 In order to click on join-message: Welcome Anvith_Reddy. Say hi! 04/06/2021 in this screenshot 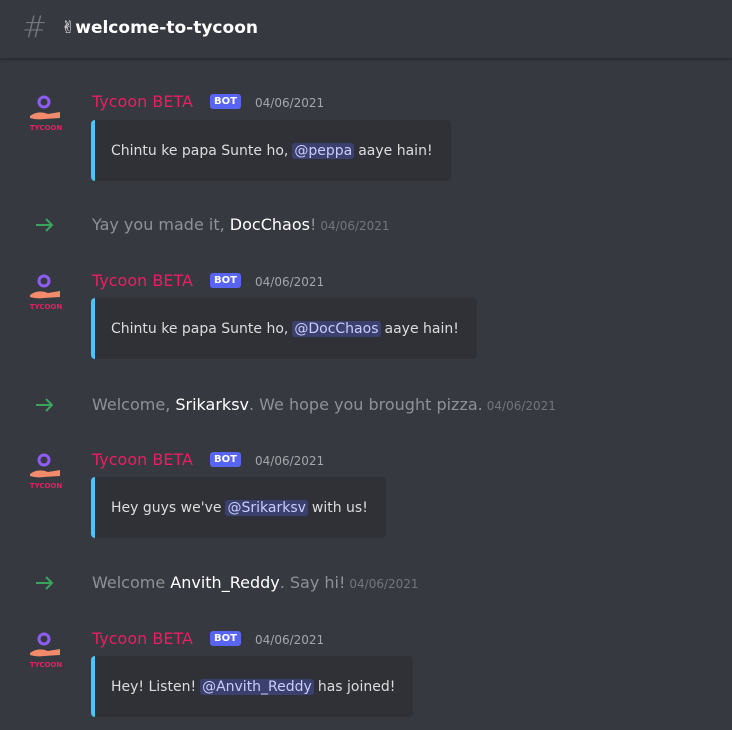, I will do `click(366, 583)`.